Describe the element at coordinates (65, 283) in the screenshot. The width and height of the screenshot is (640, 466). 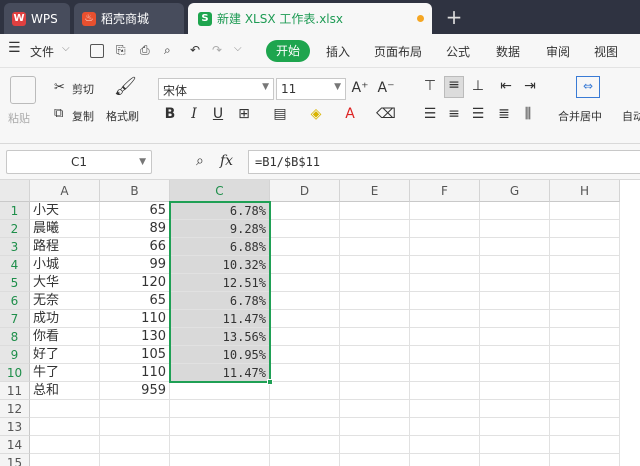
I see `table-cell: 大华` at that location.